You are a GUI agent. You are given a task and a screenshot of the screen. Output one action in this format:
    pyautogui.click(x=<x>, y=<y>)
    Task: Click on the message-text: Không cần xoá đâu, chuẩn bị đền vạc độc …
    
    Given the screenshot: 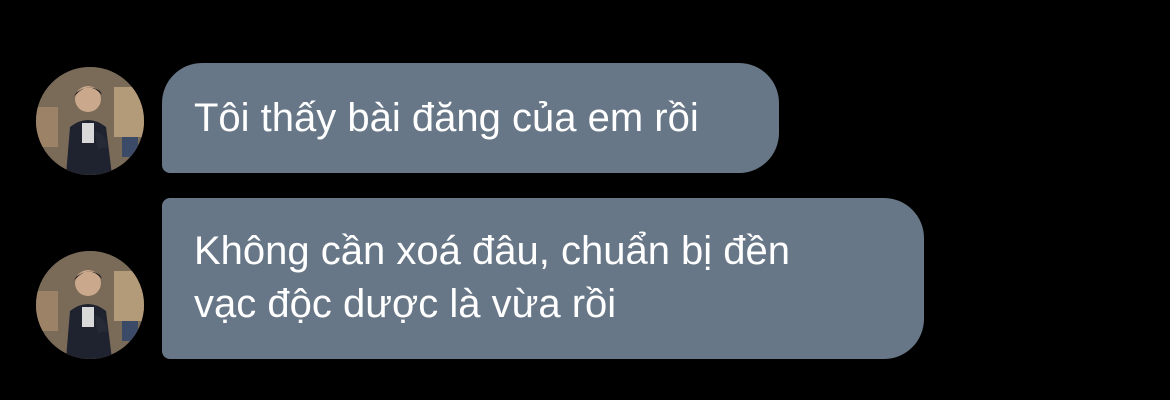 What is the action you would take?
    pyautogui.click(x=492, y=277)
    